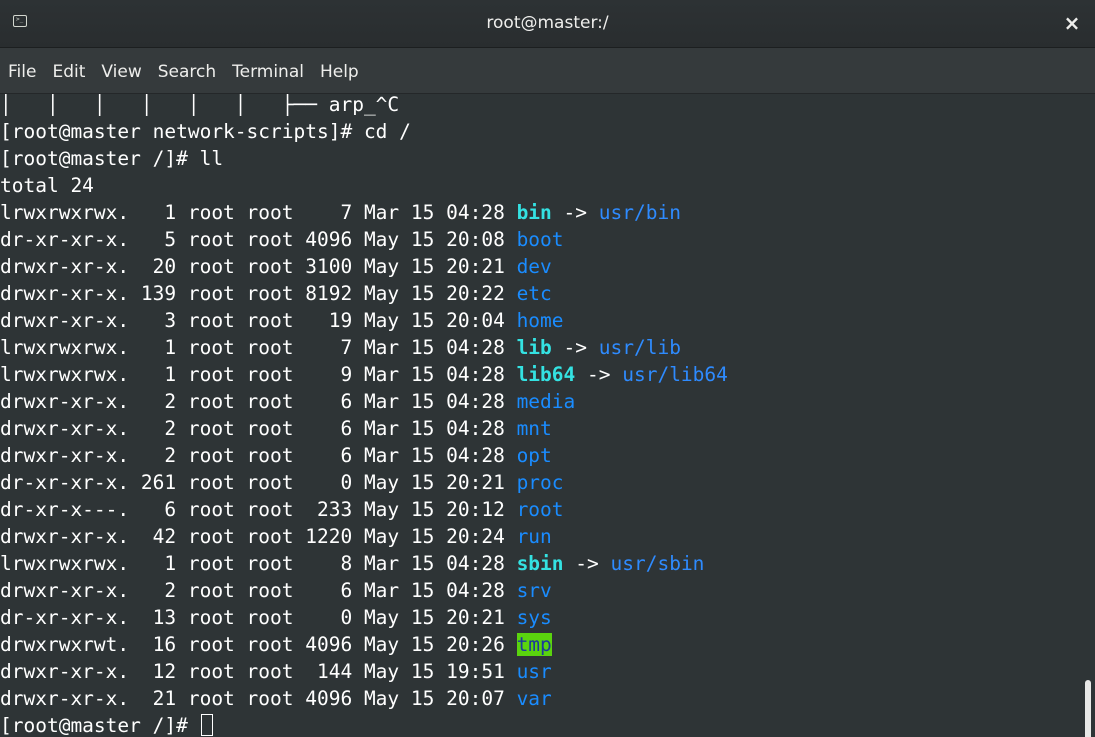  I want to click on menu-help: Help, so click(339, 71).